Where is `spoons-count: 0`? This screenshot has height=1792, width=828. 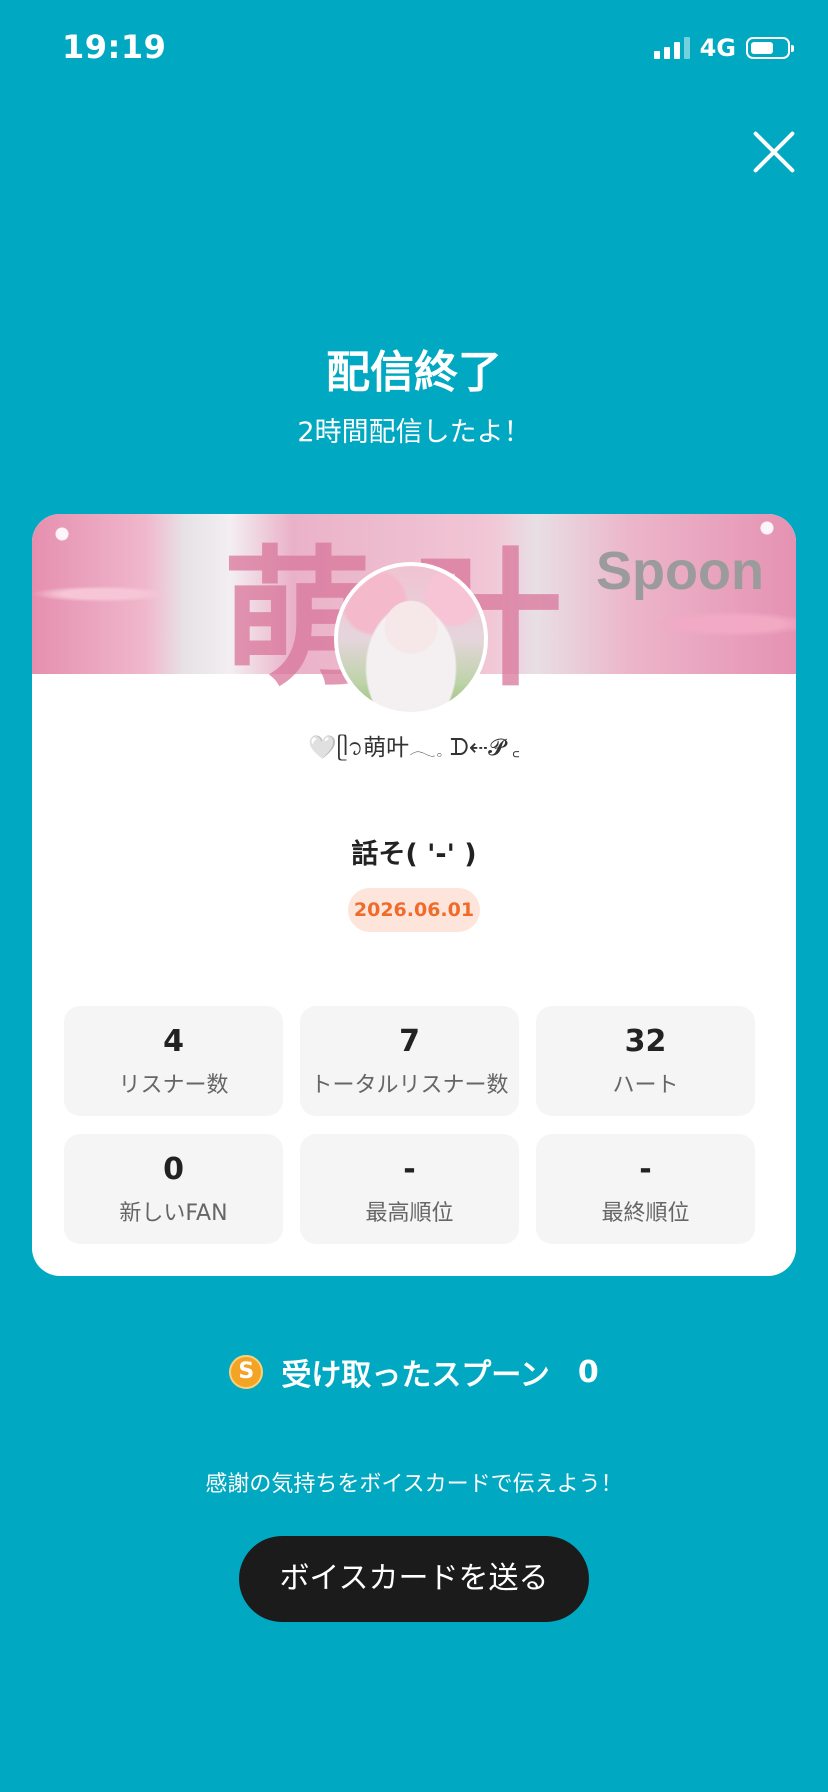
spoons-count: 0 is located at coordinates (588, 1372).